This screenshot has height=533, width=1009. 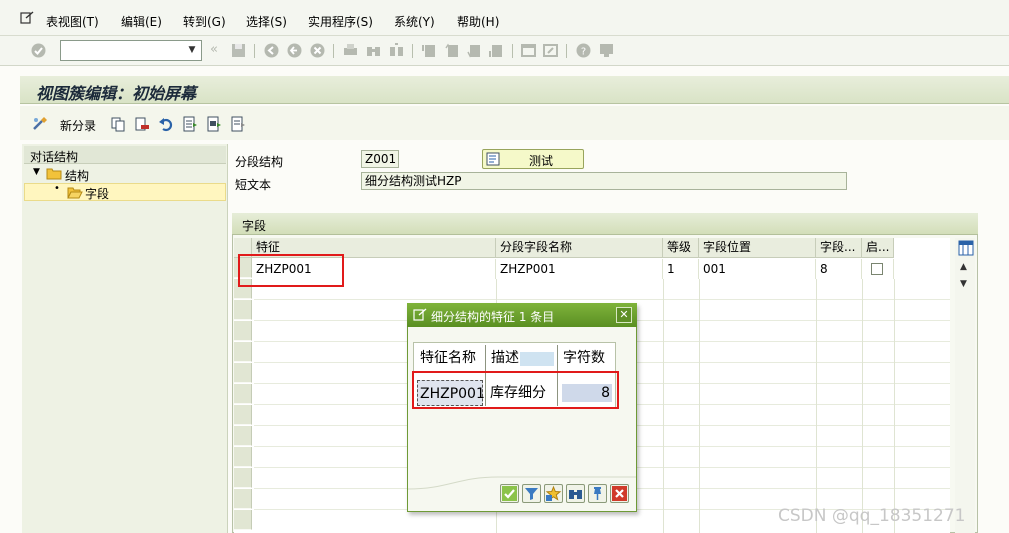 I want to click on menu-selection: 选择(S), so click(x=266, y=21).